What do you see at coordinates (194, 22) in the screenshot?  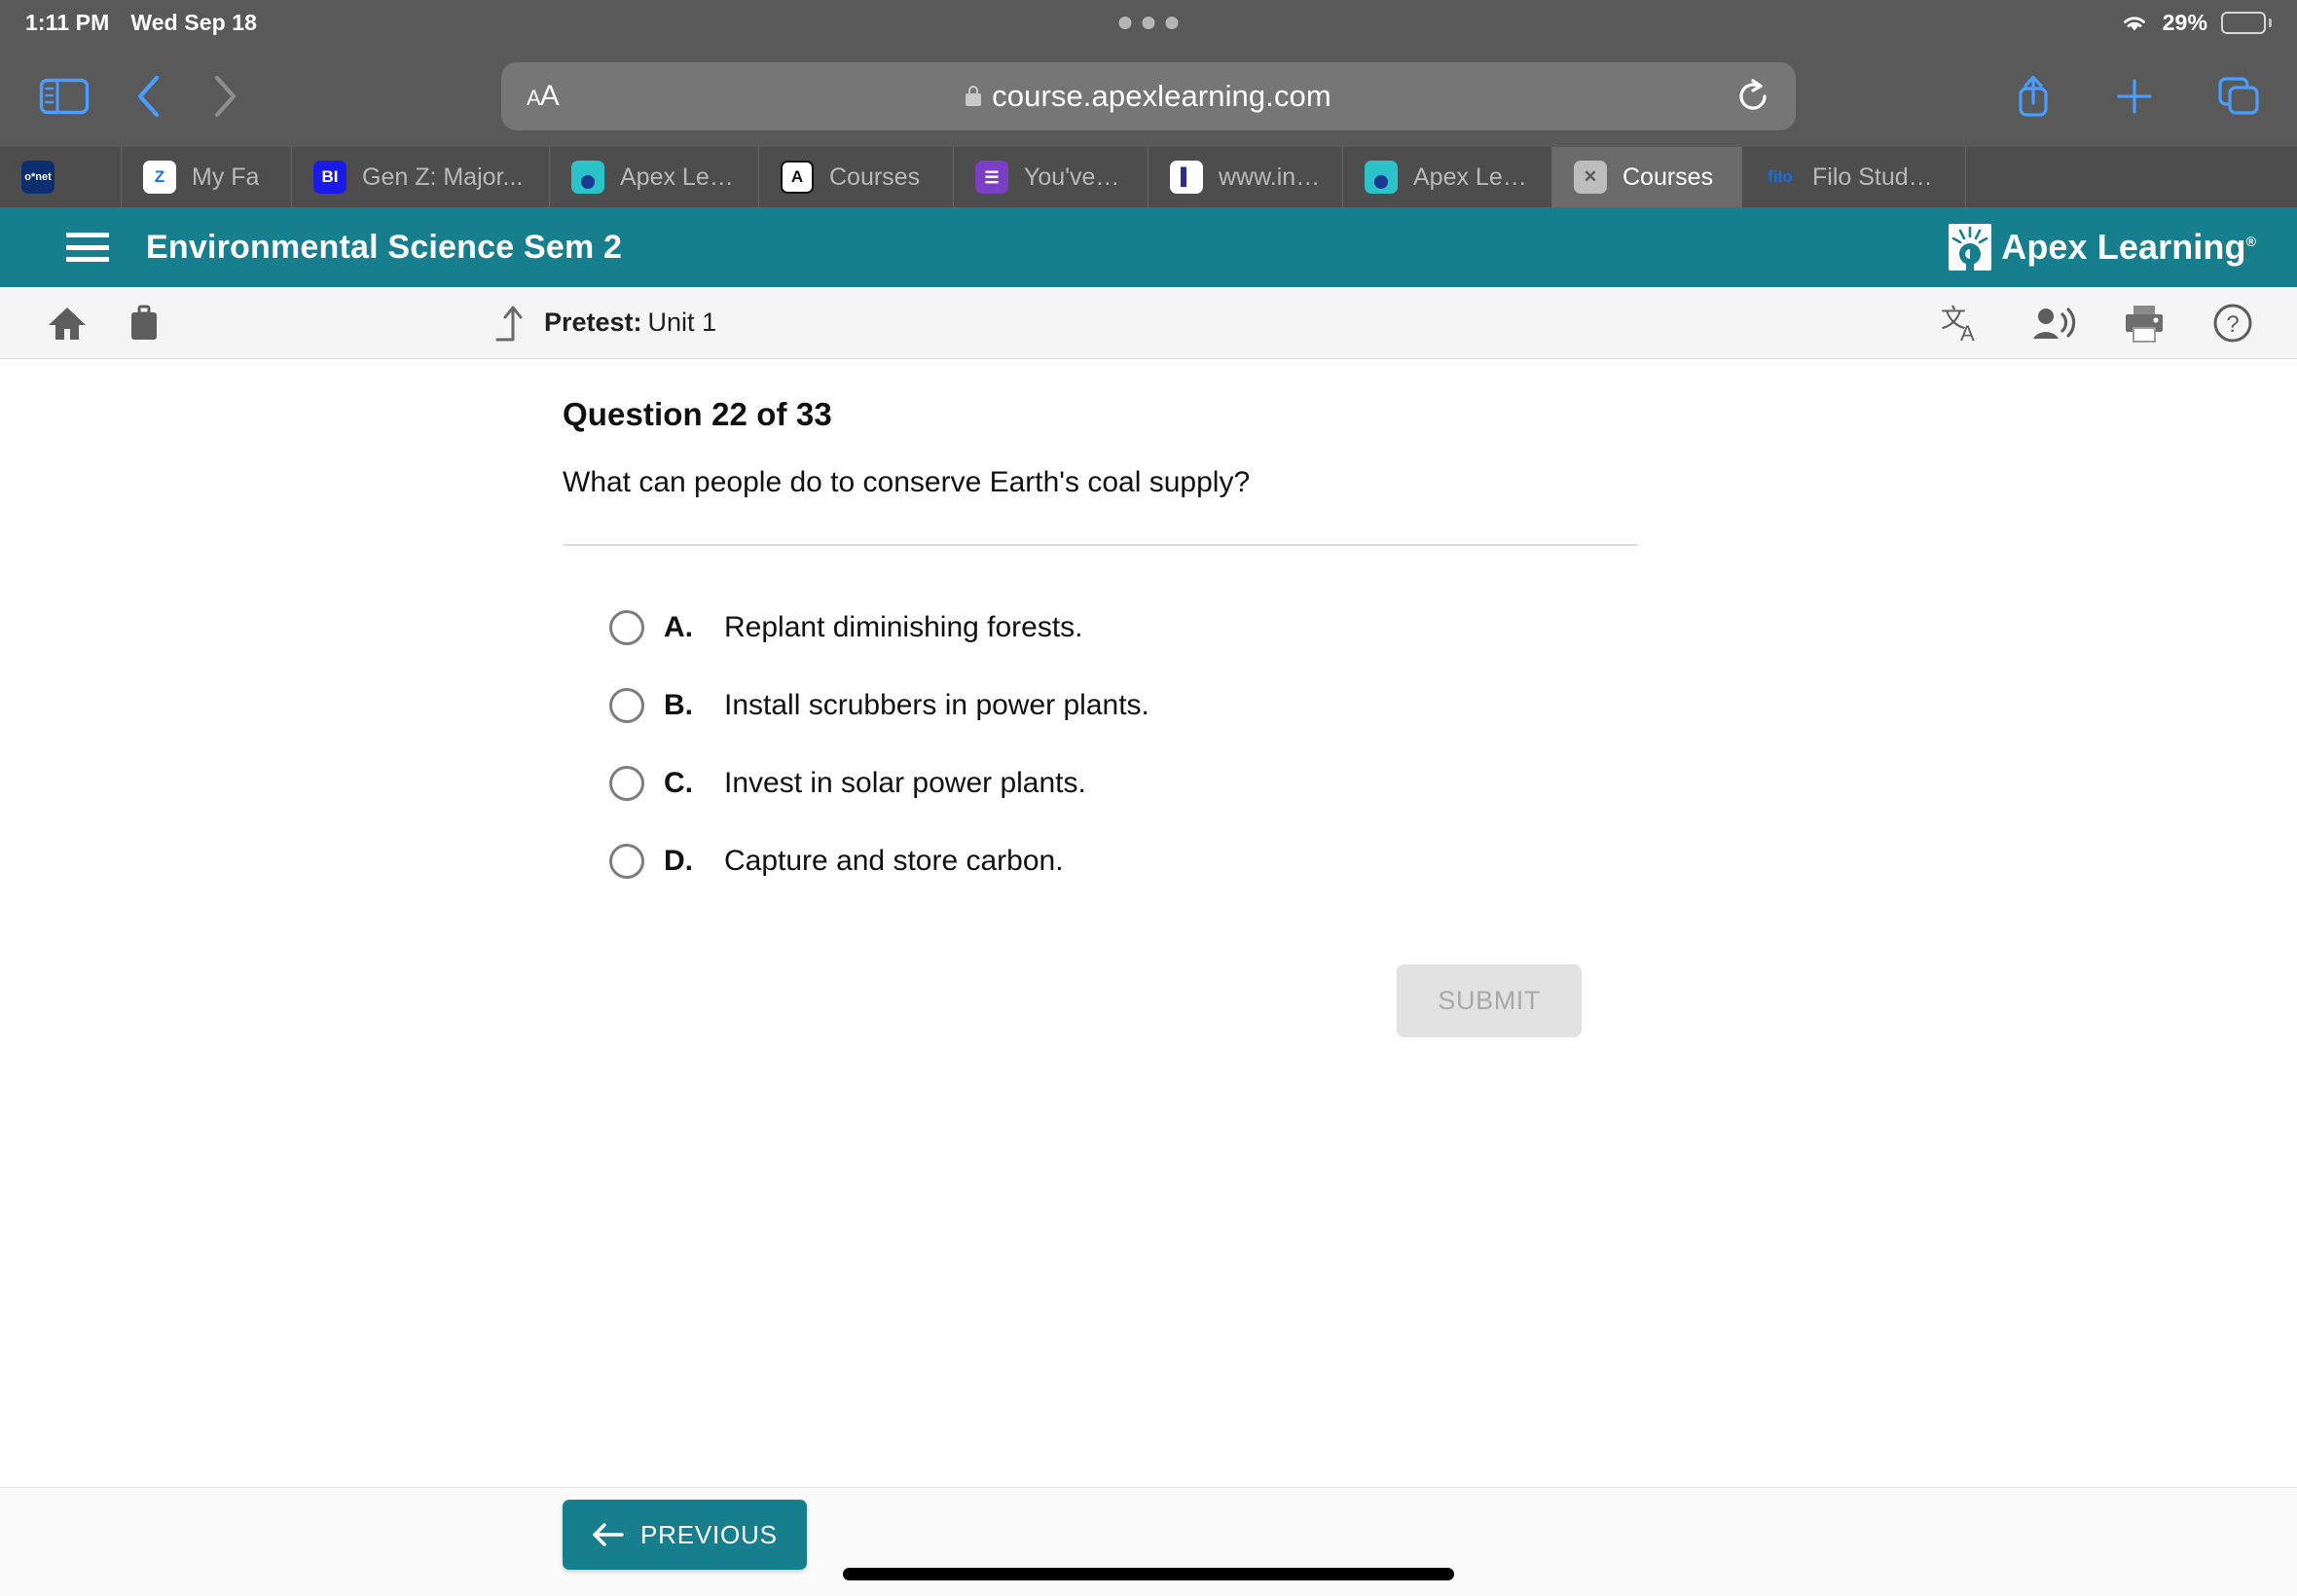 I see `status-bar-date: Wed Sep 18` at bounding box center [194, 22].